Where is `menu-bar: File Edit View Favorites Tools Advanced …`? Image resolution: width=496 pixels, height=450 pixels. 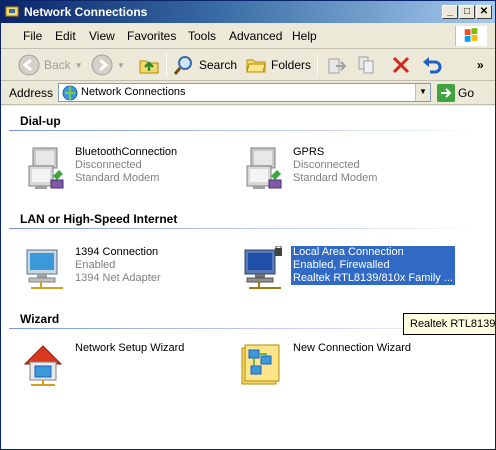 menu-bar: File Edit View Favorites Tools Advanced … is located at coordinates (248, 36).